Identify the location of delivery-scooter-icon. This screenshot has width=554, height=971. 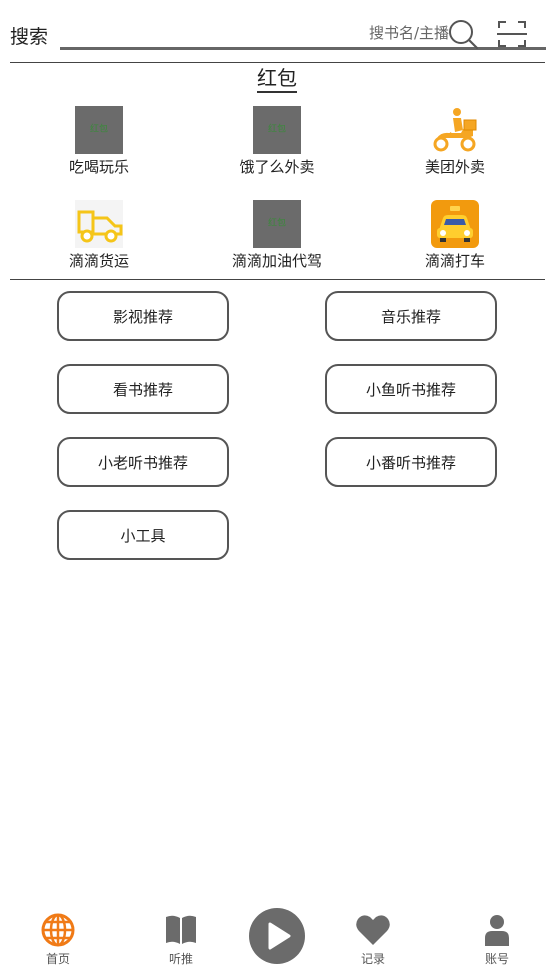
(455, 130).